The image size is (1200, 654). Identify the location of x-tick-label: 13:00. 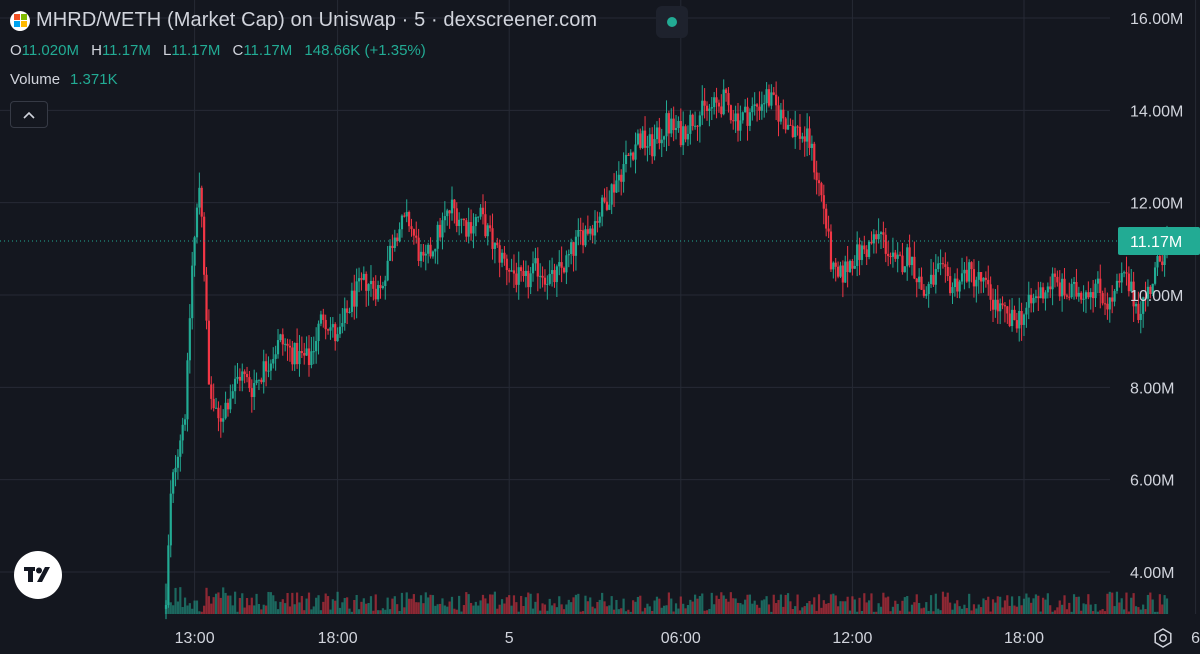
(195, 638).